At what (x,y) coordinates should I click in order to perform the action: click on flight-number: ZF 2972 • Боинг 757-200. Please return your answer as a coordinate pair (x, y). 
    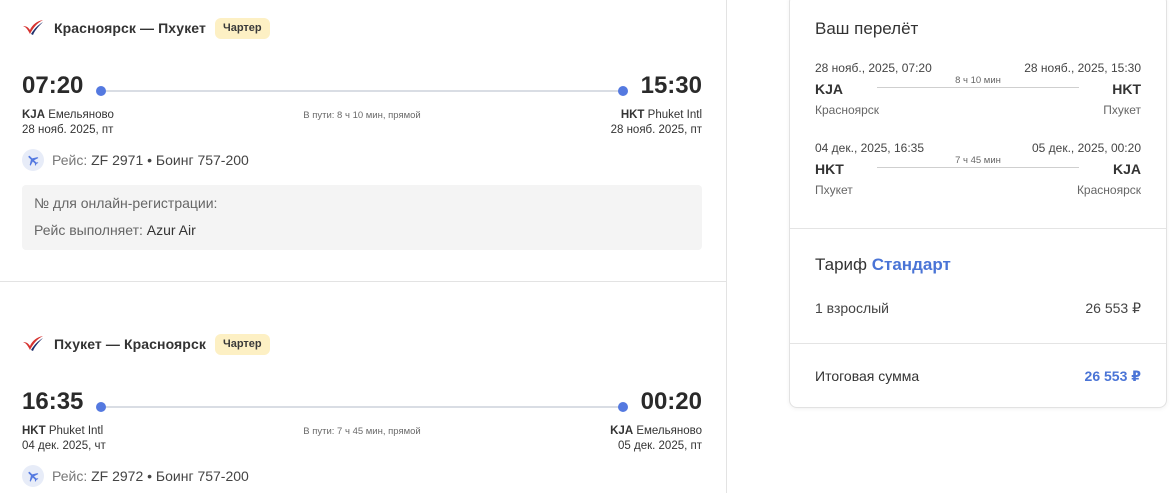
    Looking at the image, I should click on (170, 476).